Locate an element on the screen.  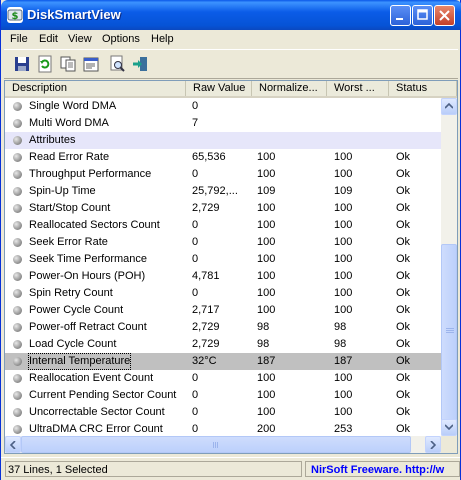
description-text: UltraDMA CRC Error Count is located at coordinates (96, 429).